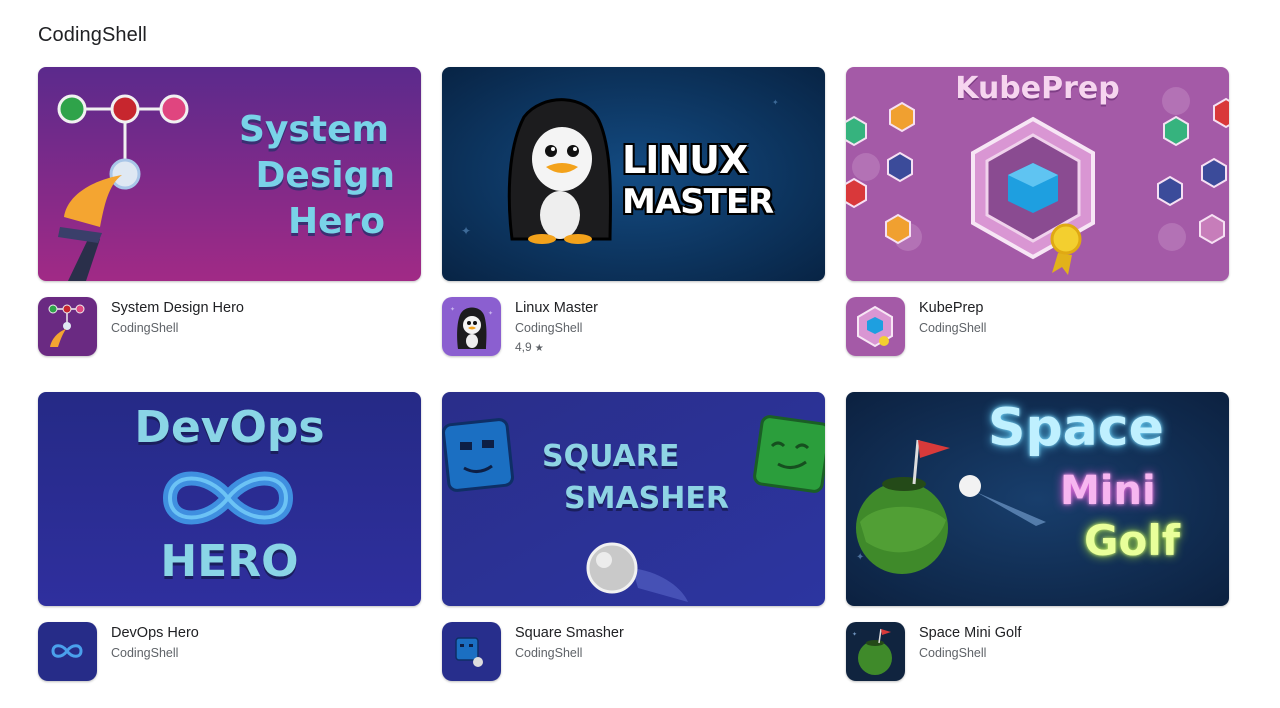  Describe the element at coordinates (471, 651) in the screenshot. I see `app-icon-square-smasher` at that location.